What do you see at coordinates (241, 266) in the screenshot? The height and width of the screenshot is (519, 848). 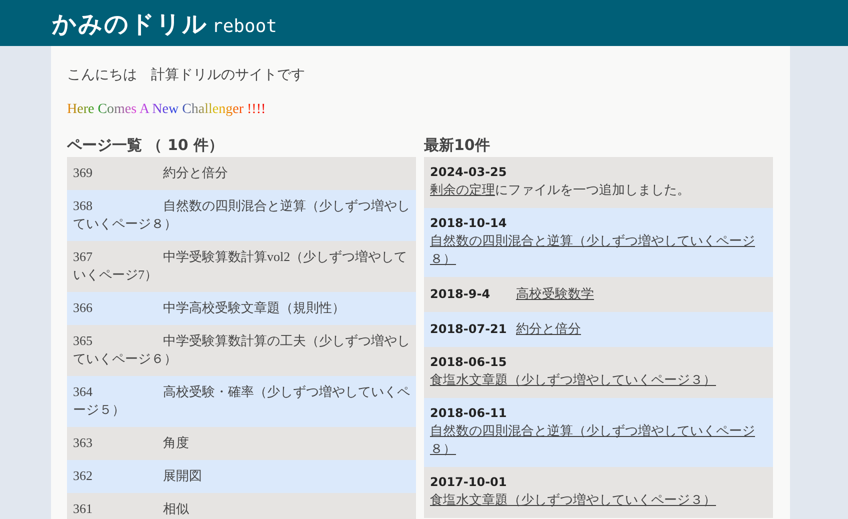 I see `page-row: 367 中学受験算数計算vol2（少しずつ増やしていくページ7）` at bounding box center [241, 266].